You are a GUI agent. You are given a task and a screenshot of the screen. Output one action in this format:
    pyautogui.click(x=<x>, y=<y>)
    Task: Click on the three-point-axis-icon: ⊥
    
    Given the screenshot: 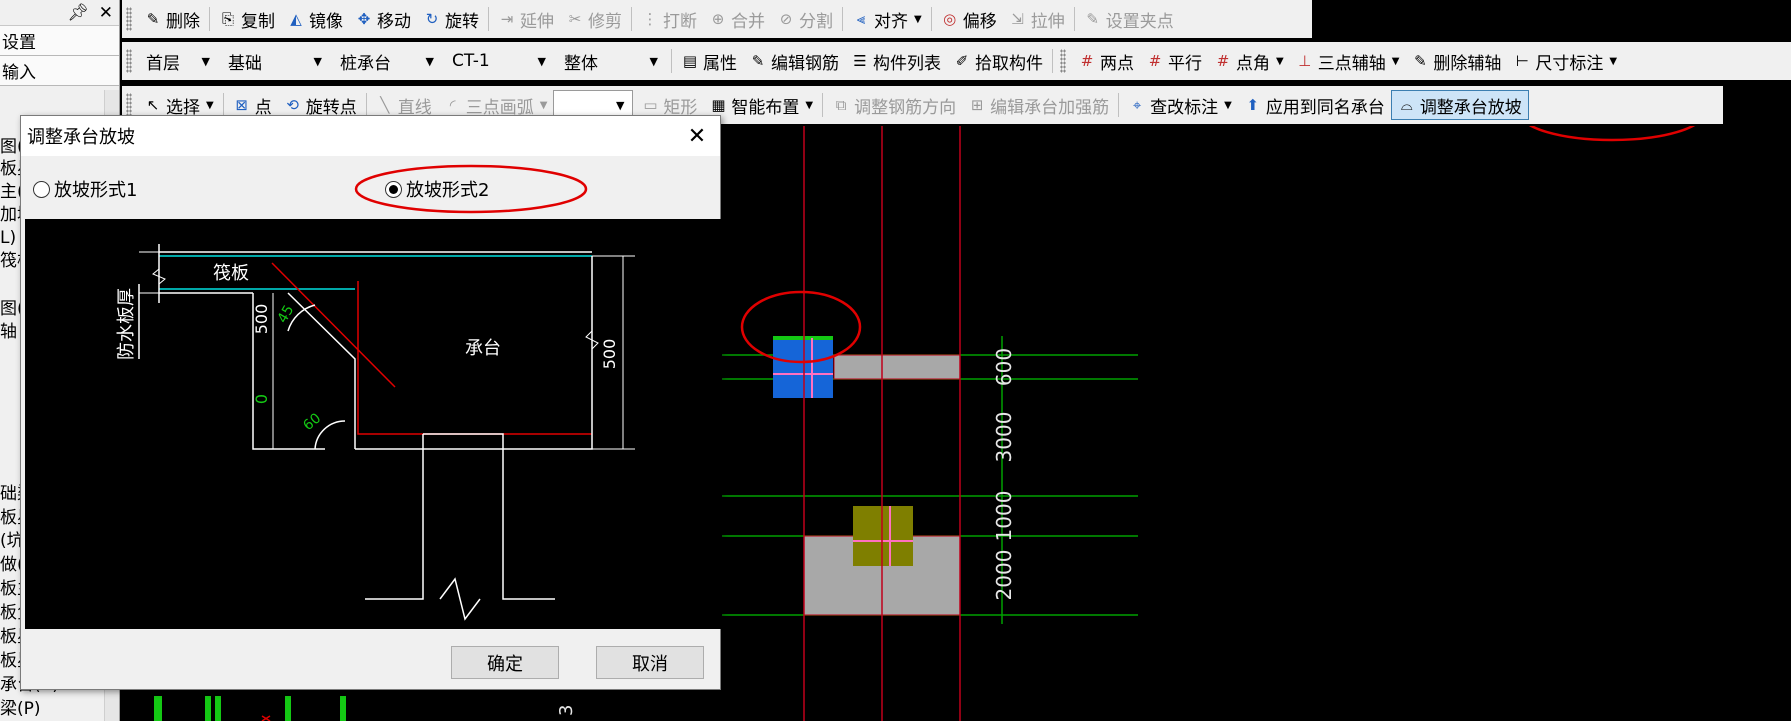 What is the action you would take?
    pyautogui.click(x=1305, y=61)
    